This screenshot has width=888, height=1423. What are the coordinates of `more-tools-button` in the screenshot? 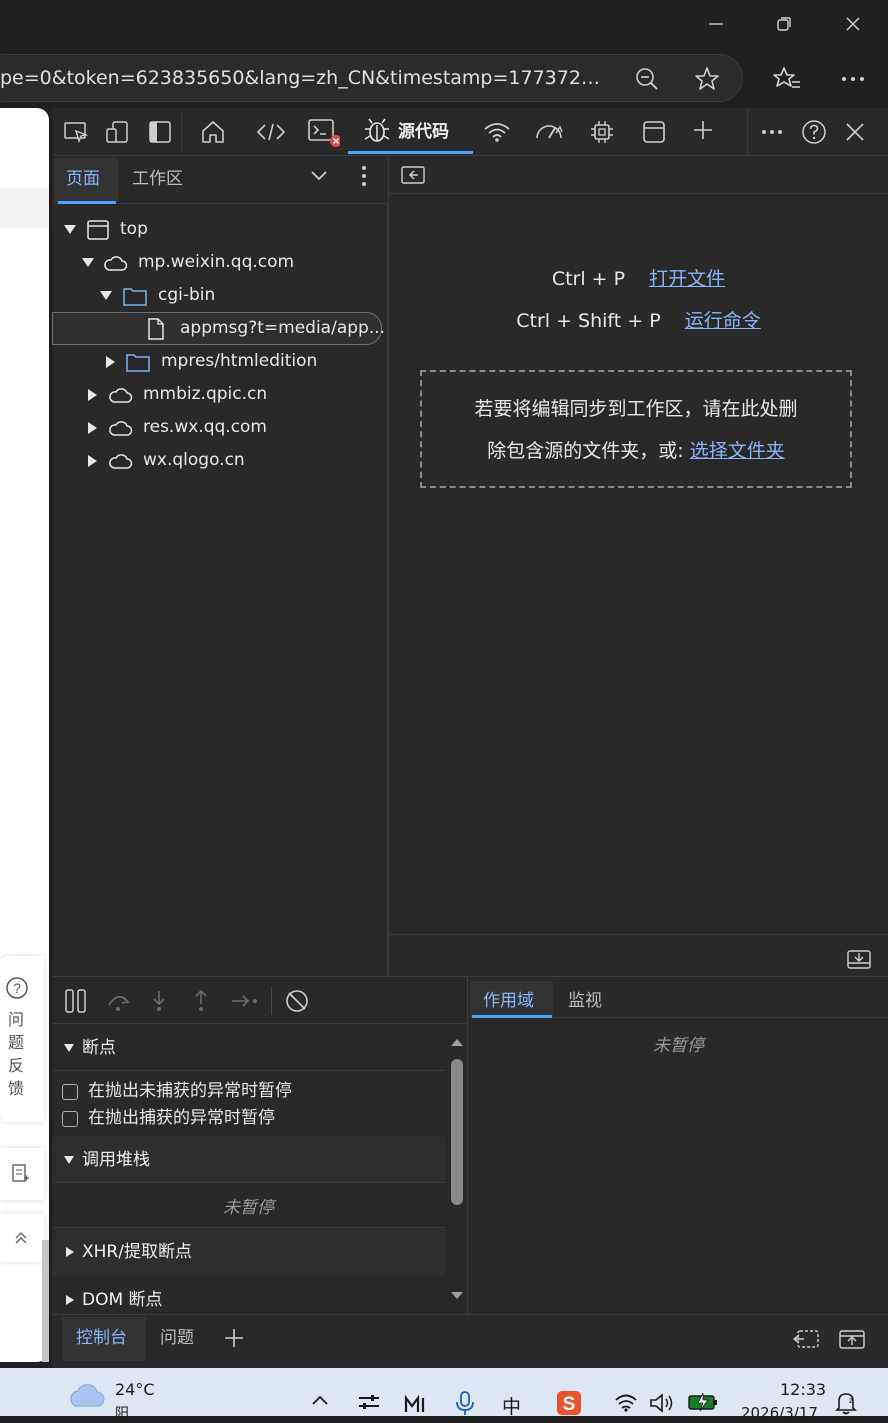 It's located at (703, 130).